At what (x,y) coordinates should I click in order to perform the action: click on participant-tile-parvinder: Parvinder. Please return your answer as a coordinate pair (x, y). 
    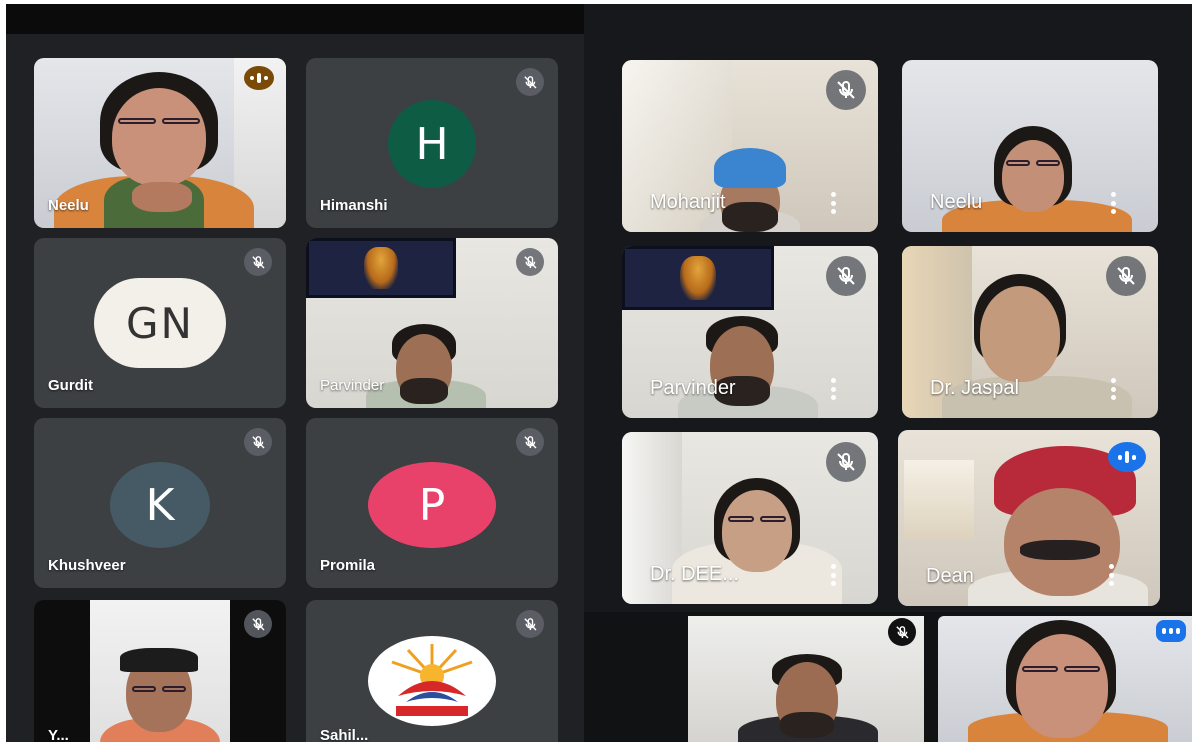
    Looking at the image, I should click on (432, 323).